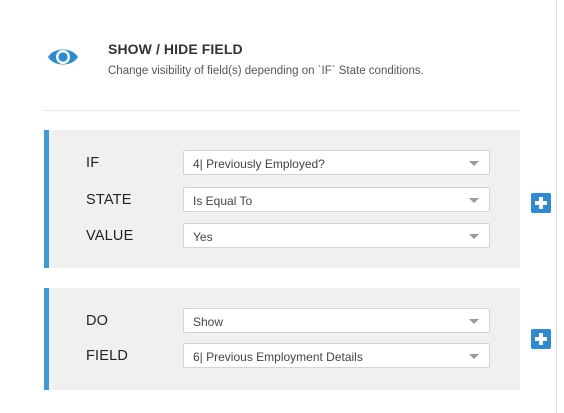 The image size is (564, 413). I want to click on do-row: DO Show, so click(284, 321).